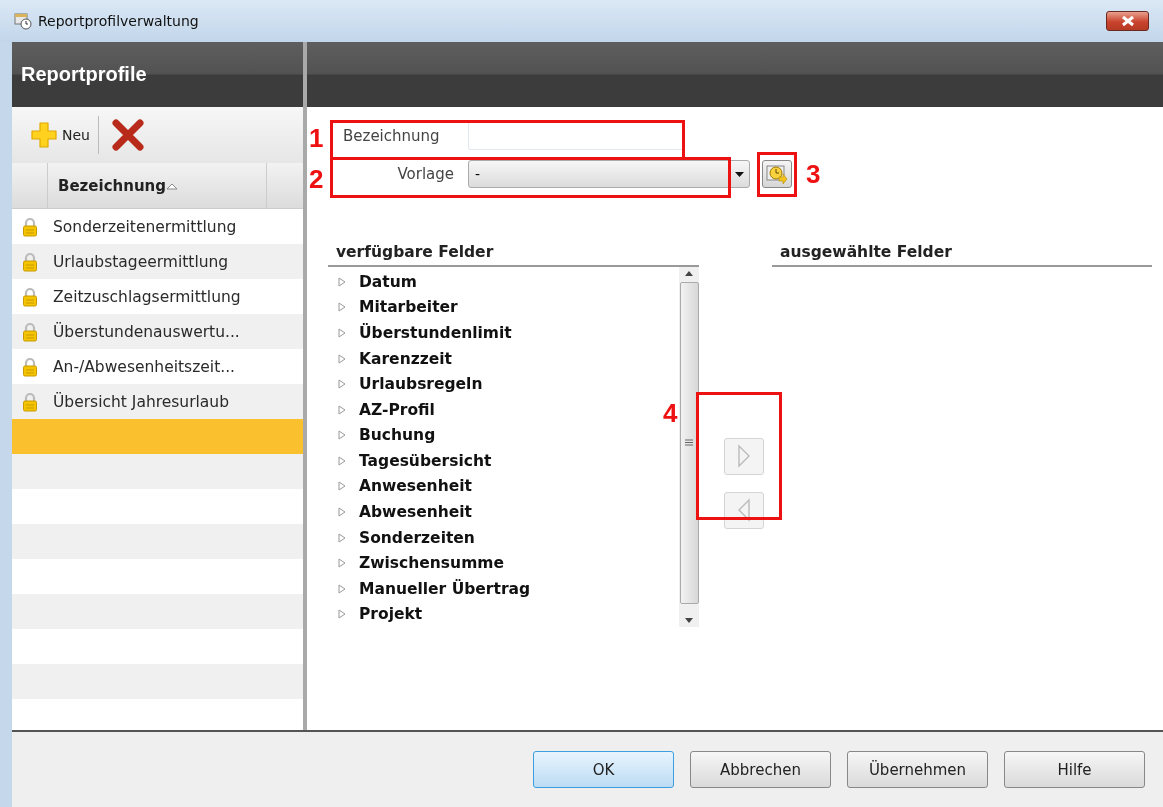 The width and height of the screenshot is (1163, 807). I want to click on new-button: Neu, so click(60, 135).